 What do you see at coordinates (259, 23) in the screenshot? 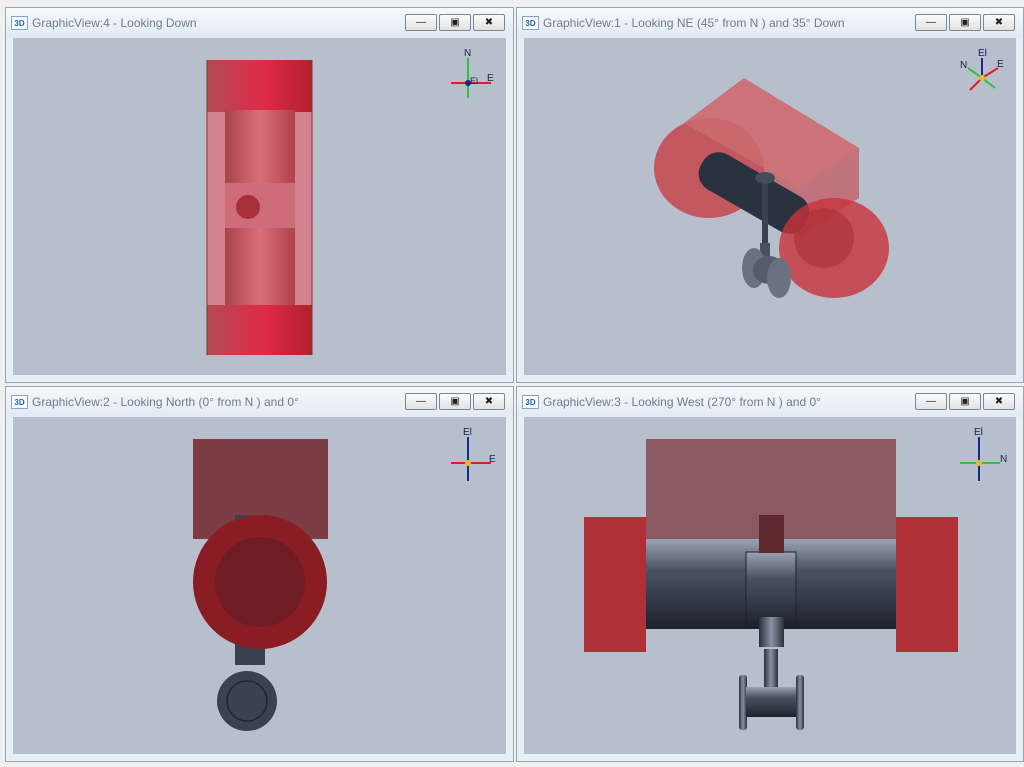
I see `window-titlebar: 3D GraphicView:4 - Looking Down — ▣ ✖` at bounding box center [259, 23].